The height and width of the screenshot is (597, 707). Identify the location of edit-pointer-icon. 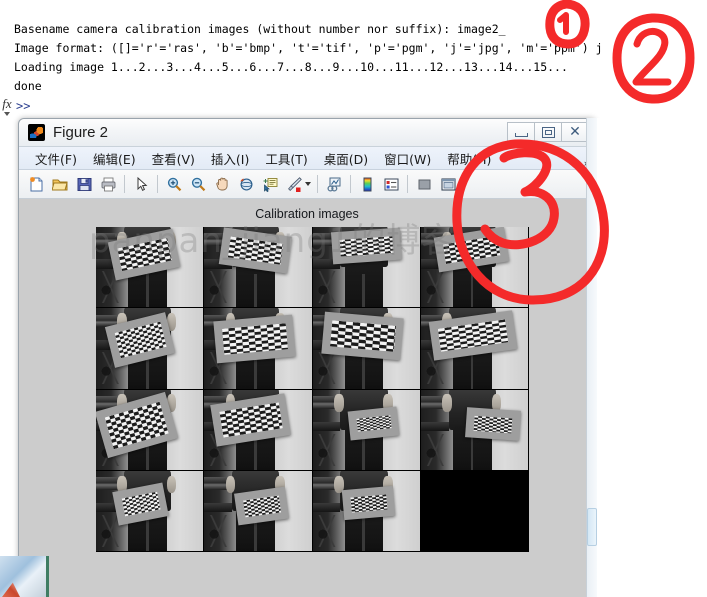
(141, 184).